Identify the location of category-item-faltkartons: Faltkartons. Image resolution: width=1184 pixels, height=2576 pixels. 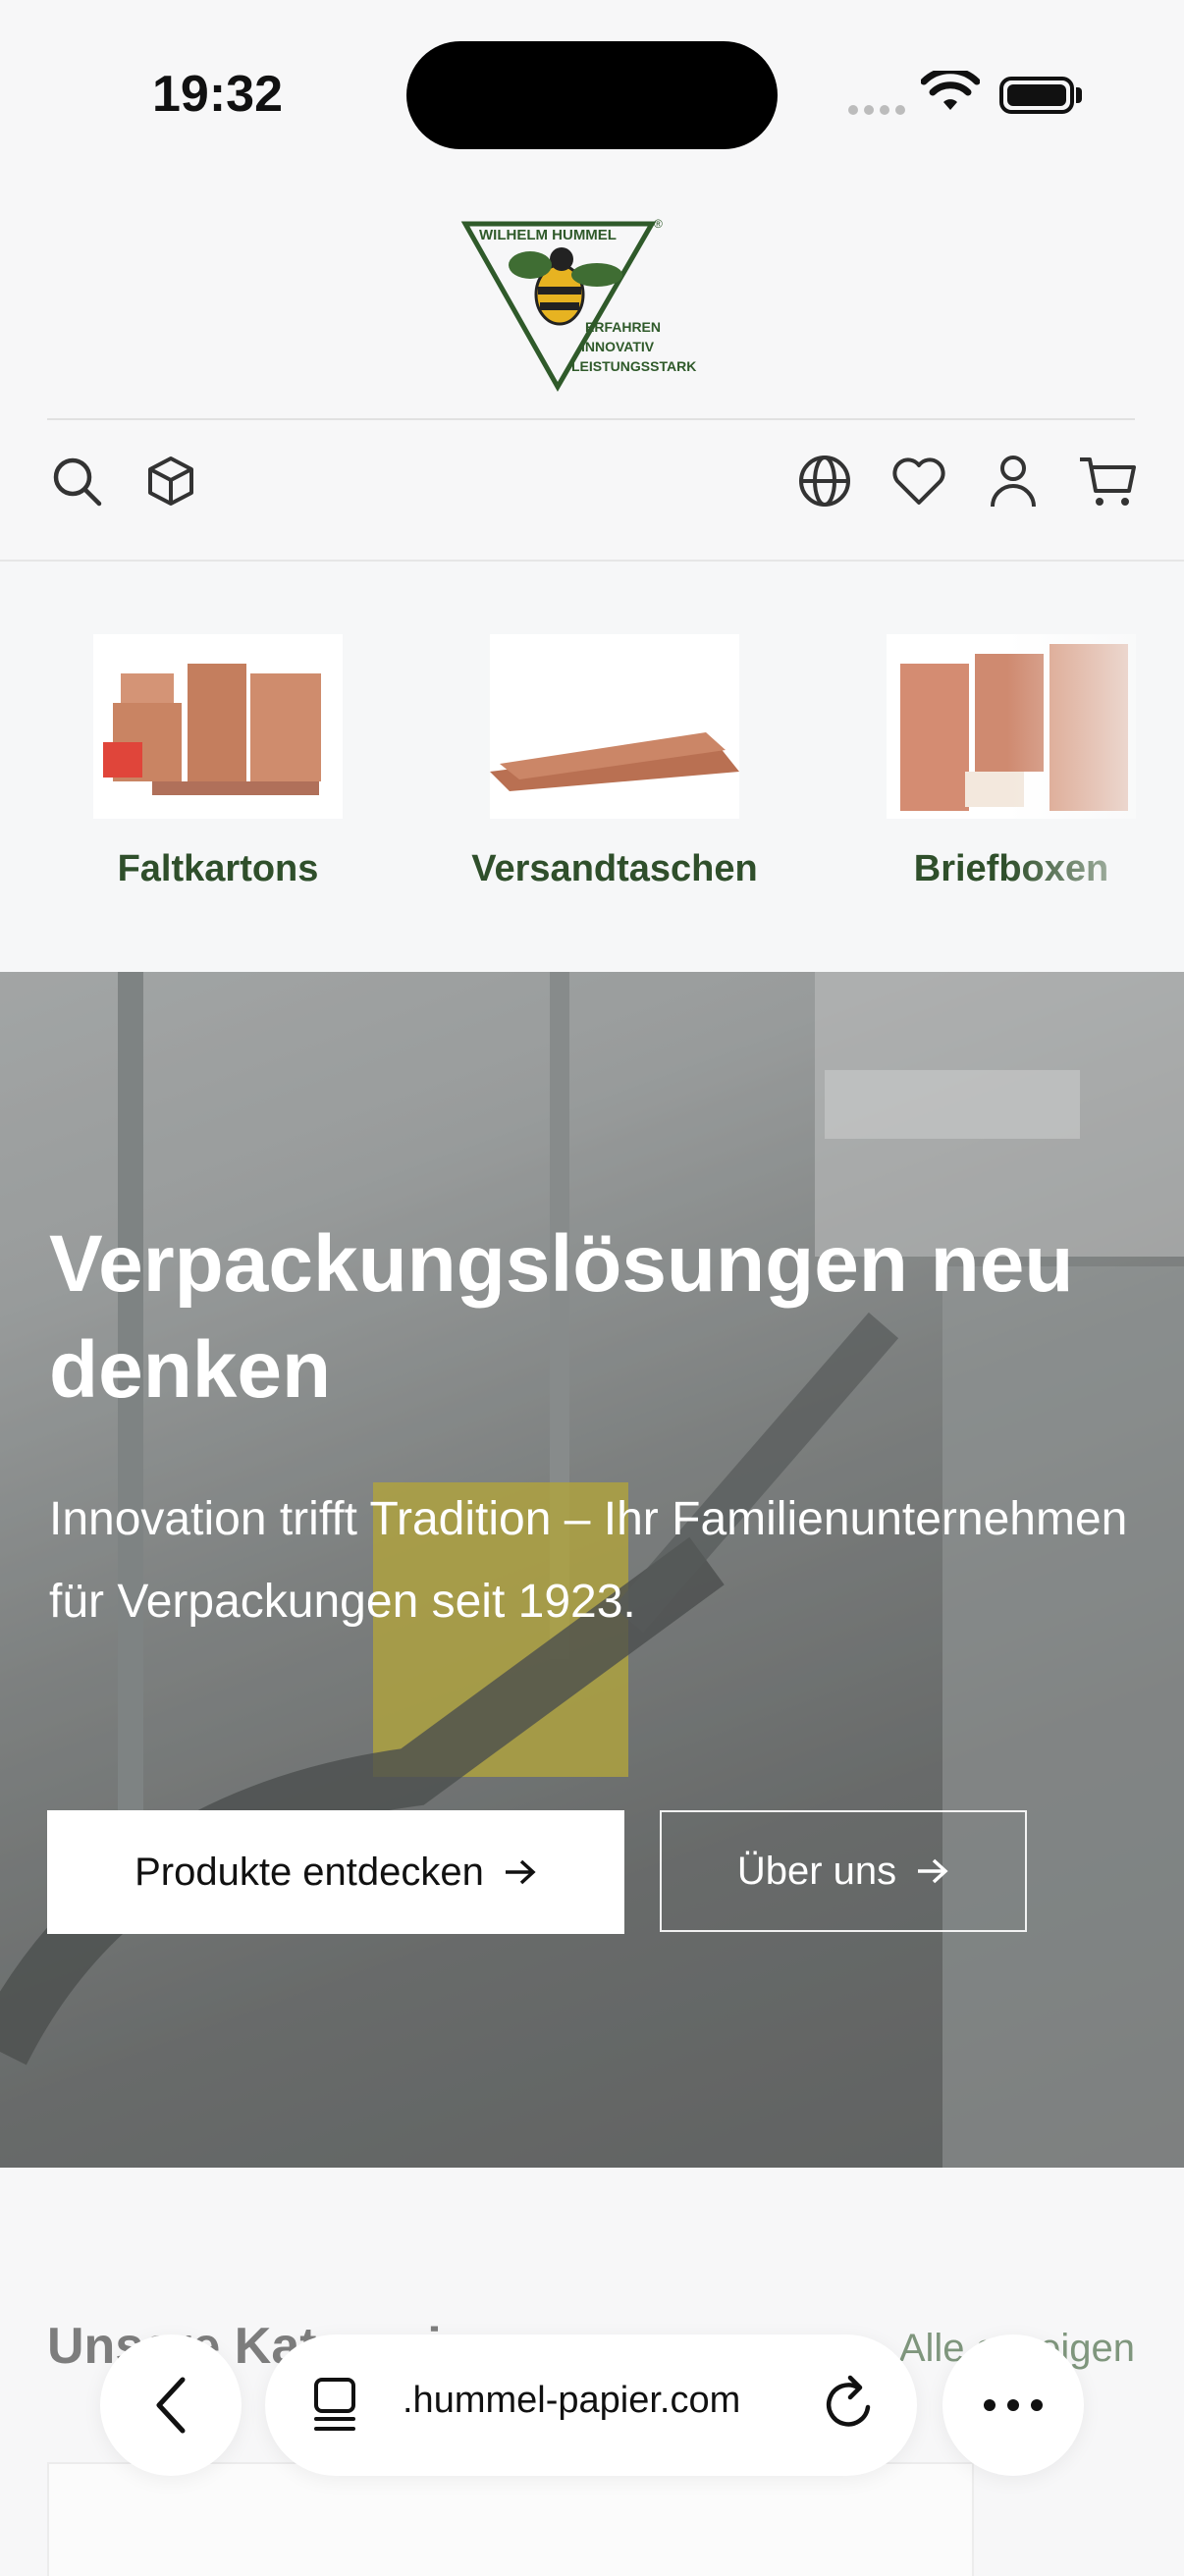
(218, 762).